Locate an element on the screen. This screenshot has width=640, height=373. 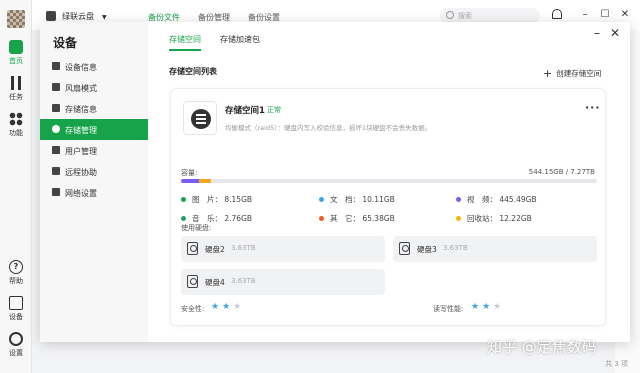
create-storage-label: 创建存储空间 is located at coordinates (579, 73).